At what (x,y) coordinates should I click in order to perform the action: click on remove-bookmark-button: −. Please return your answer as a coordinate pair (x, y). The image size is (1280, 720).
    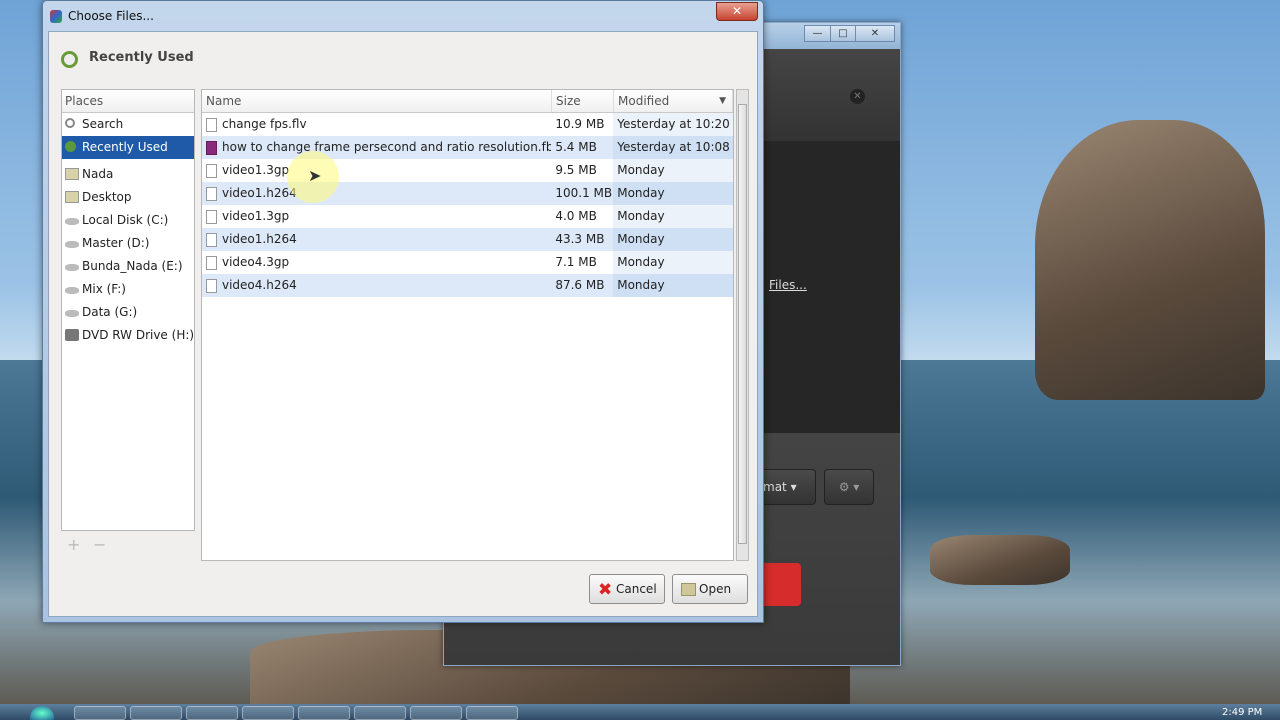
    Looking at the image, I should click on (99, 544).